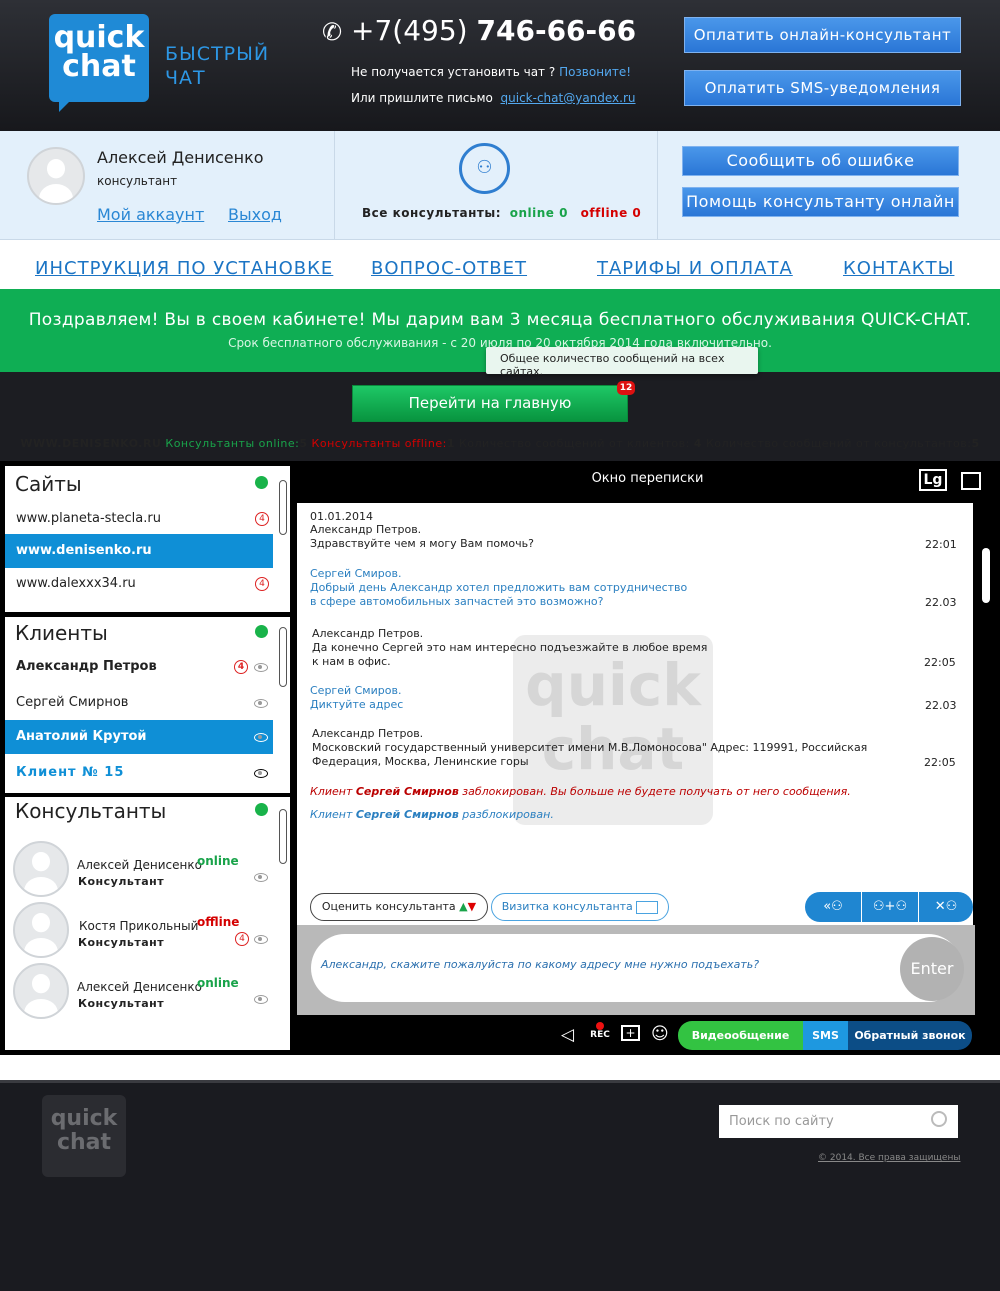 The image size is (1000, 1291). What do you see at coordinates (660, 1034) in the screenshot?
I see `smile-icon: ☺` at bounding box center [660, 1034].